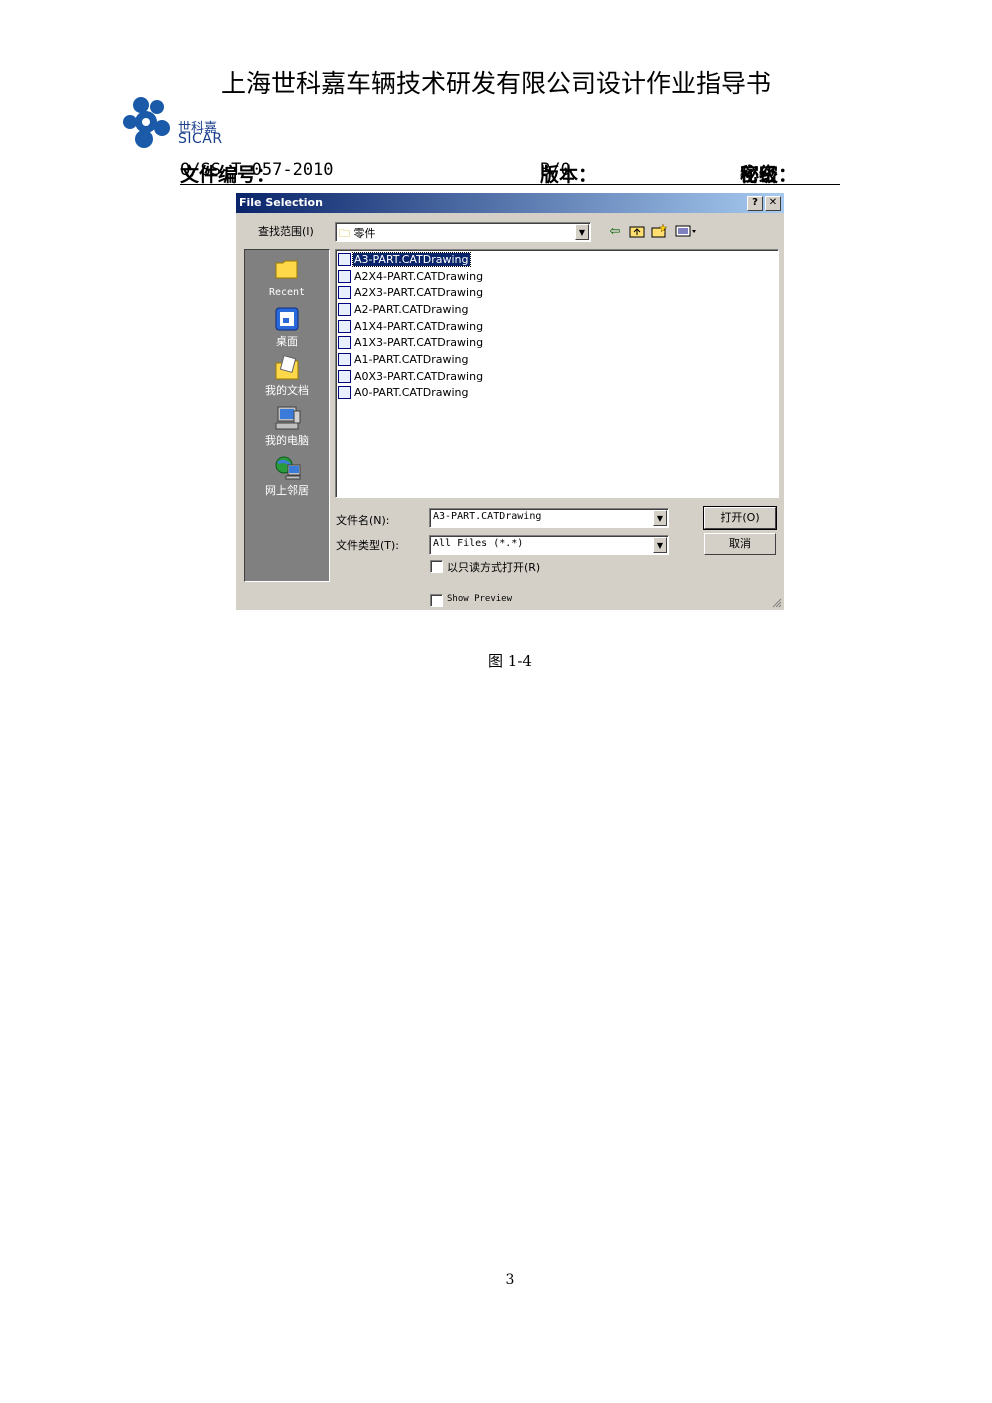 This screenshot has width=992, height=1403. Describe the element at coordinates (287, 271) in the screenshot. I see `recent-folder-icon` at that location.